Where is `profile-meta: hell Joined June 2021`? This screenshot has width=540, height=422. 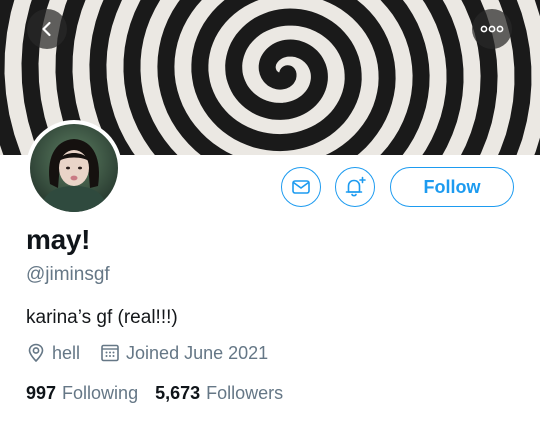 profile-meta: hell Joined June 2021 is located at coordinates (147, 353).